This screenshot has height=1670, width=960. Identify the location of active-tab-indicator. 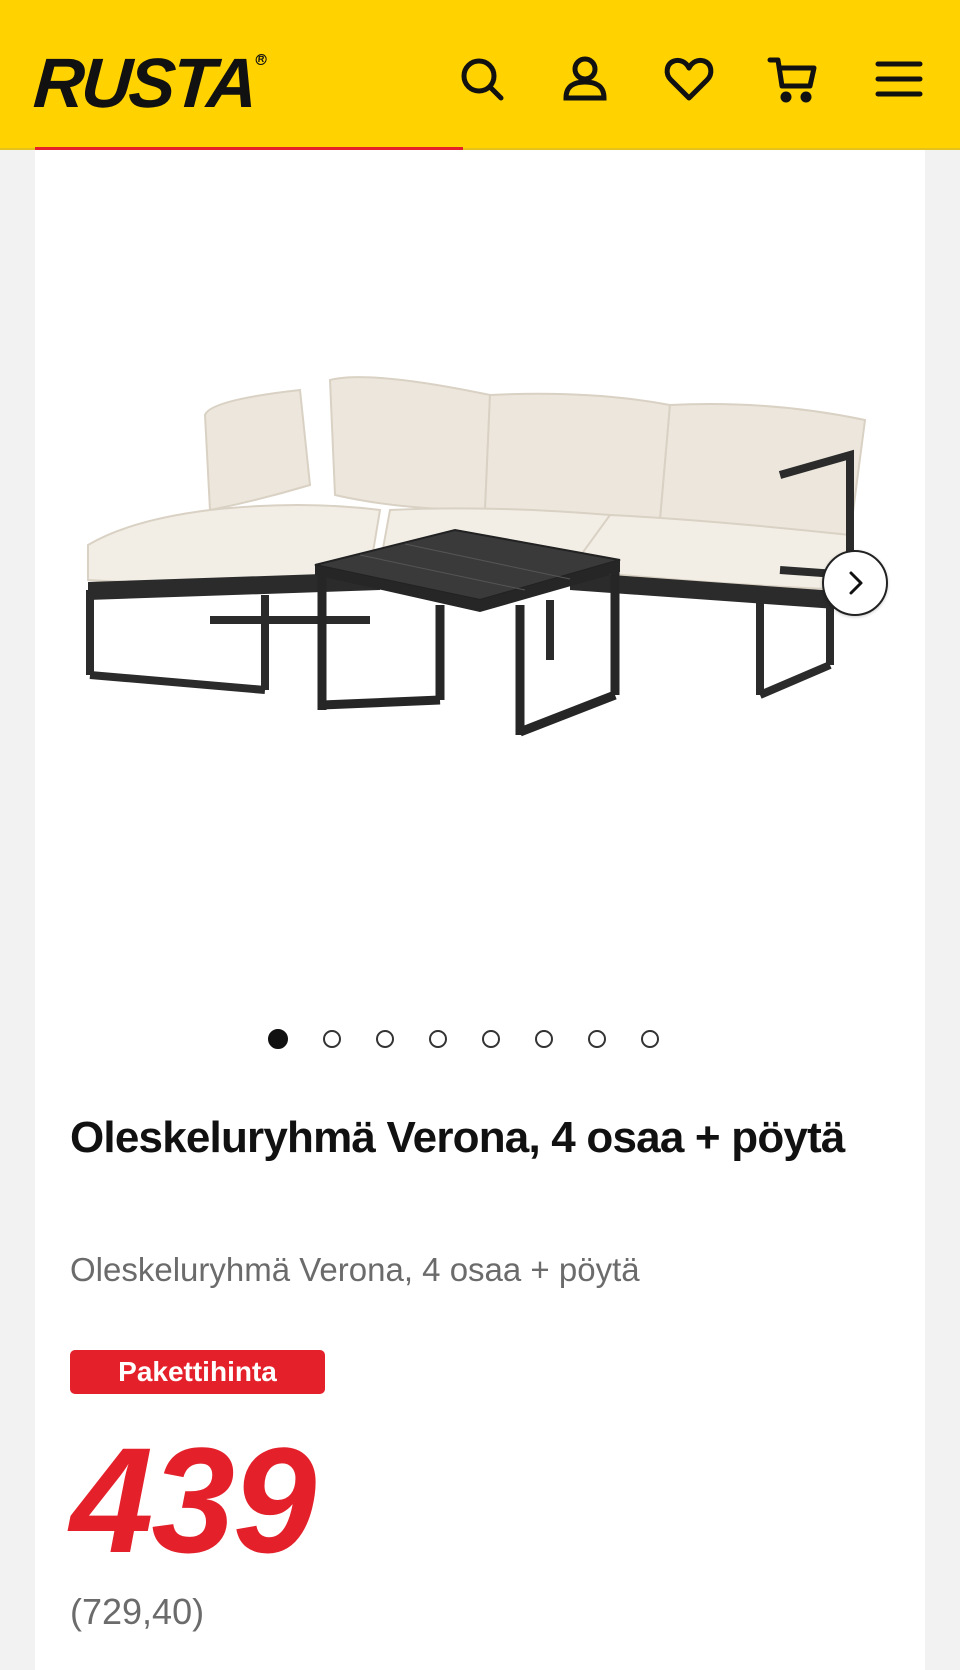
(249, 148).